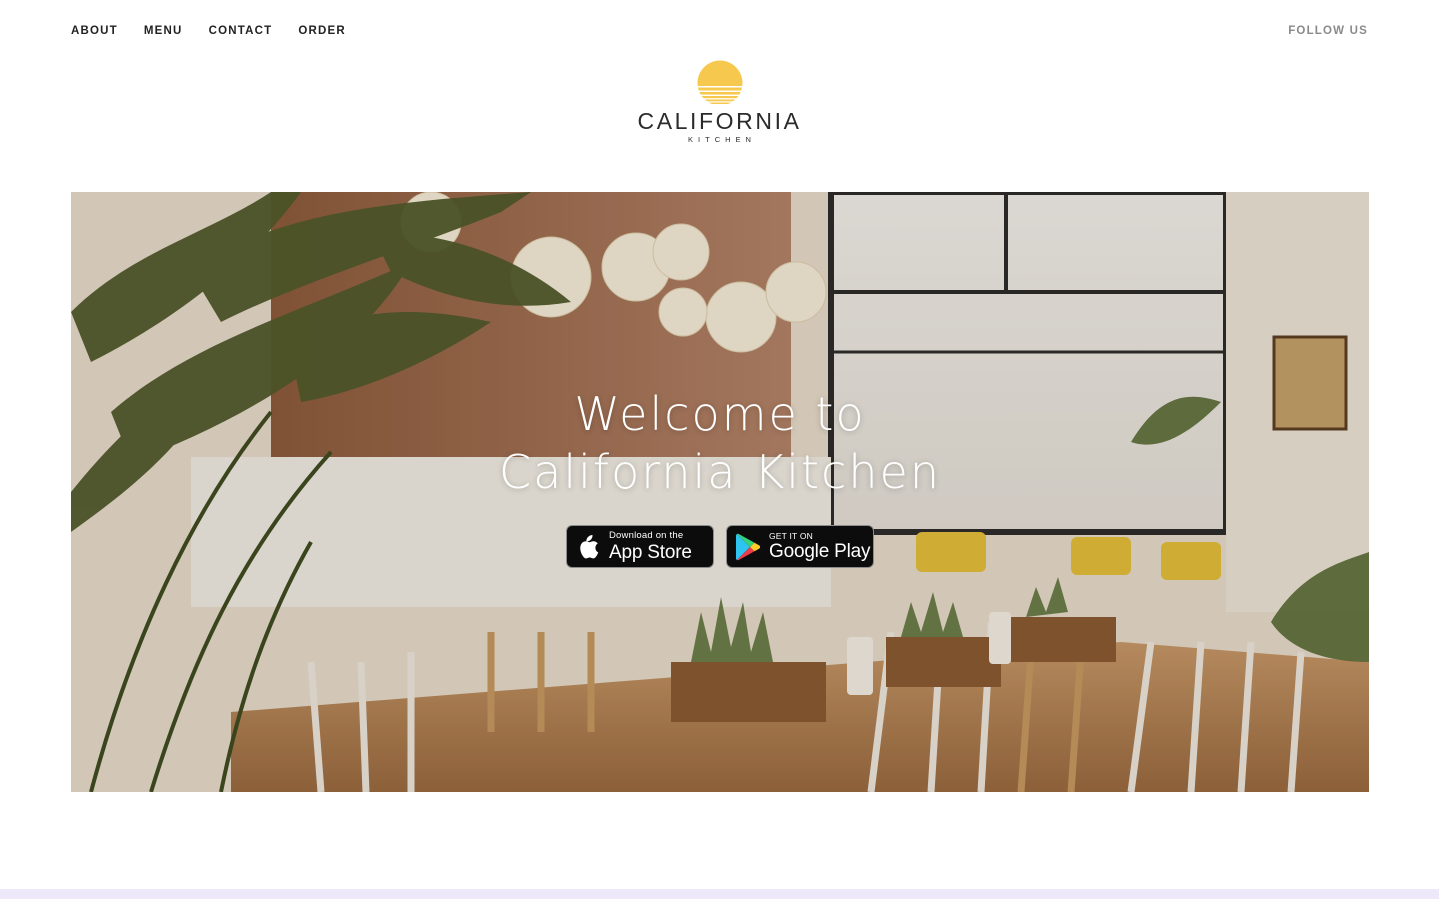  What do you see at coordinates (646, 536) in the screenshot?
I see `app-store-small-text: Download on the` at bounding box center [646, 536].